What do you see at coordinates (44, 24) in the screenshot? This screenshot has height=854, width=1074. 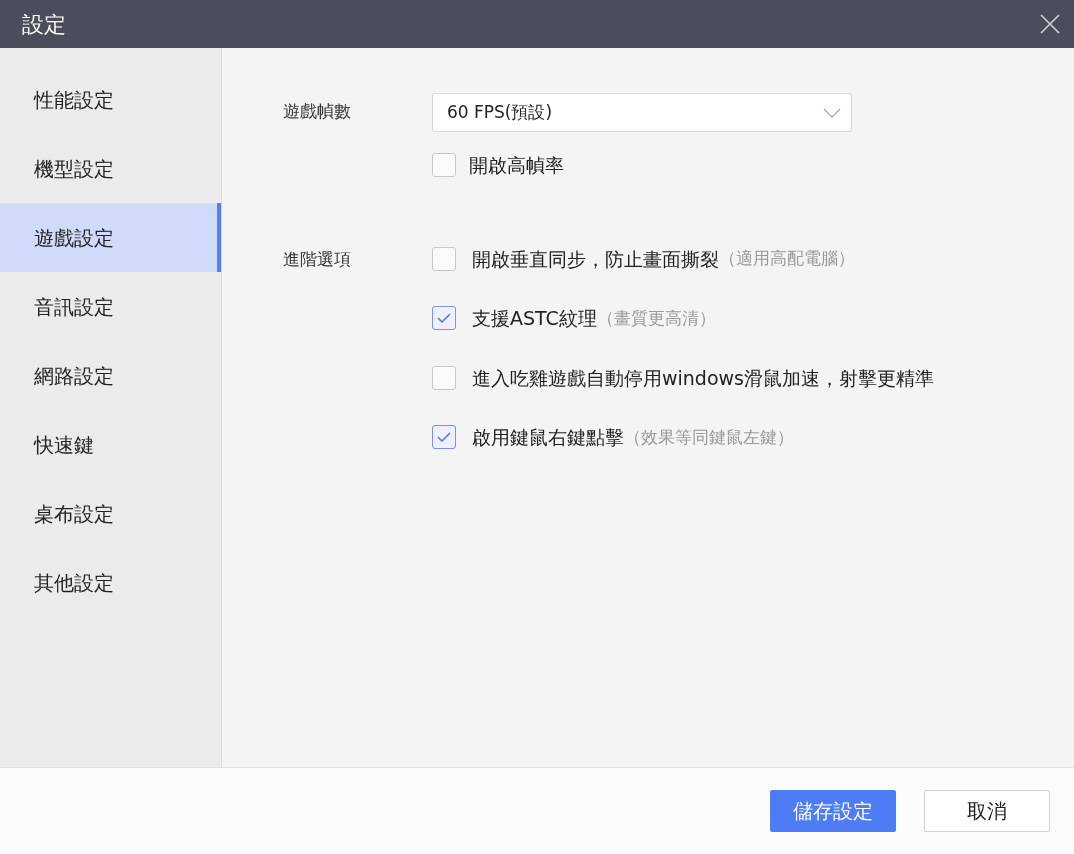 I see `window-title: 設定` at bounding box center [44, 24].